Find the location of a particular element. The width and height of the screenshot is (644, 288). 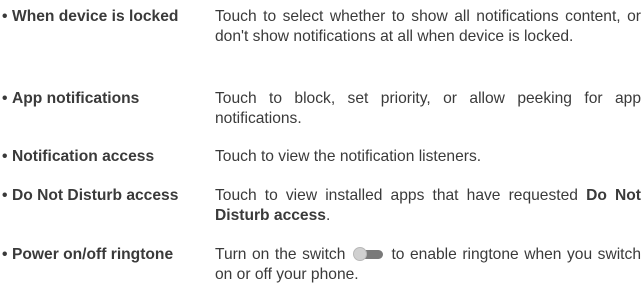

description-text: Turn on the switch is located at coordinates (280, 254).